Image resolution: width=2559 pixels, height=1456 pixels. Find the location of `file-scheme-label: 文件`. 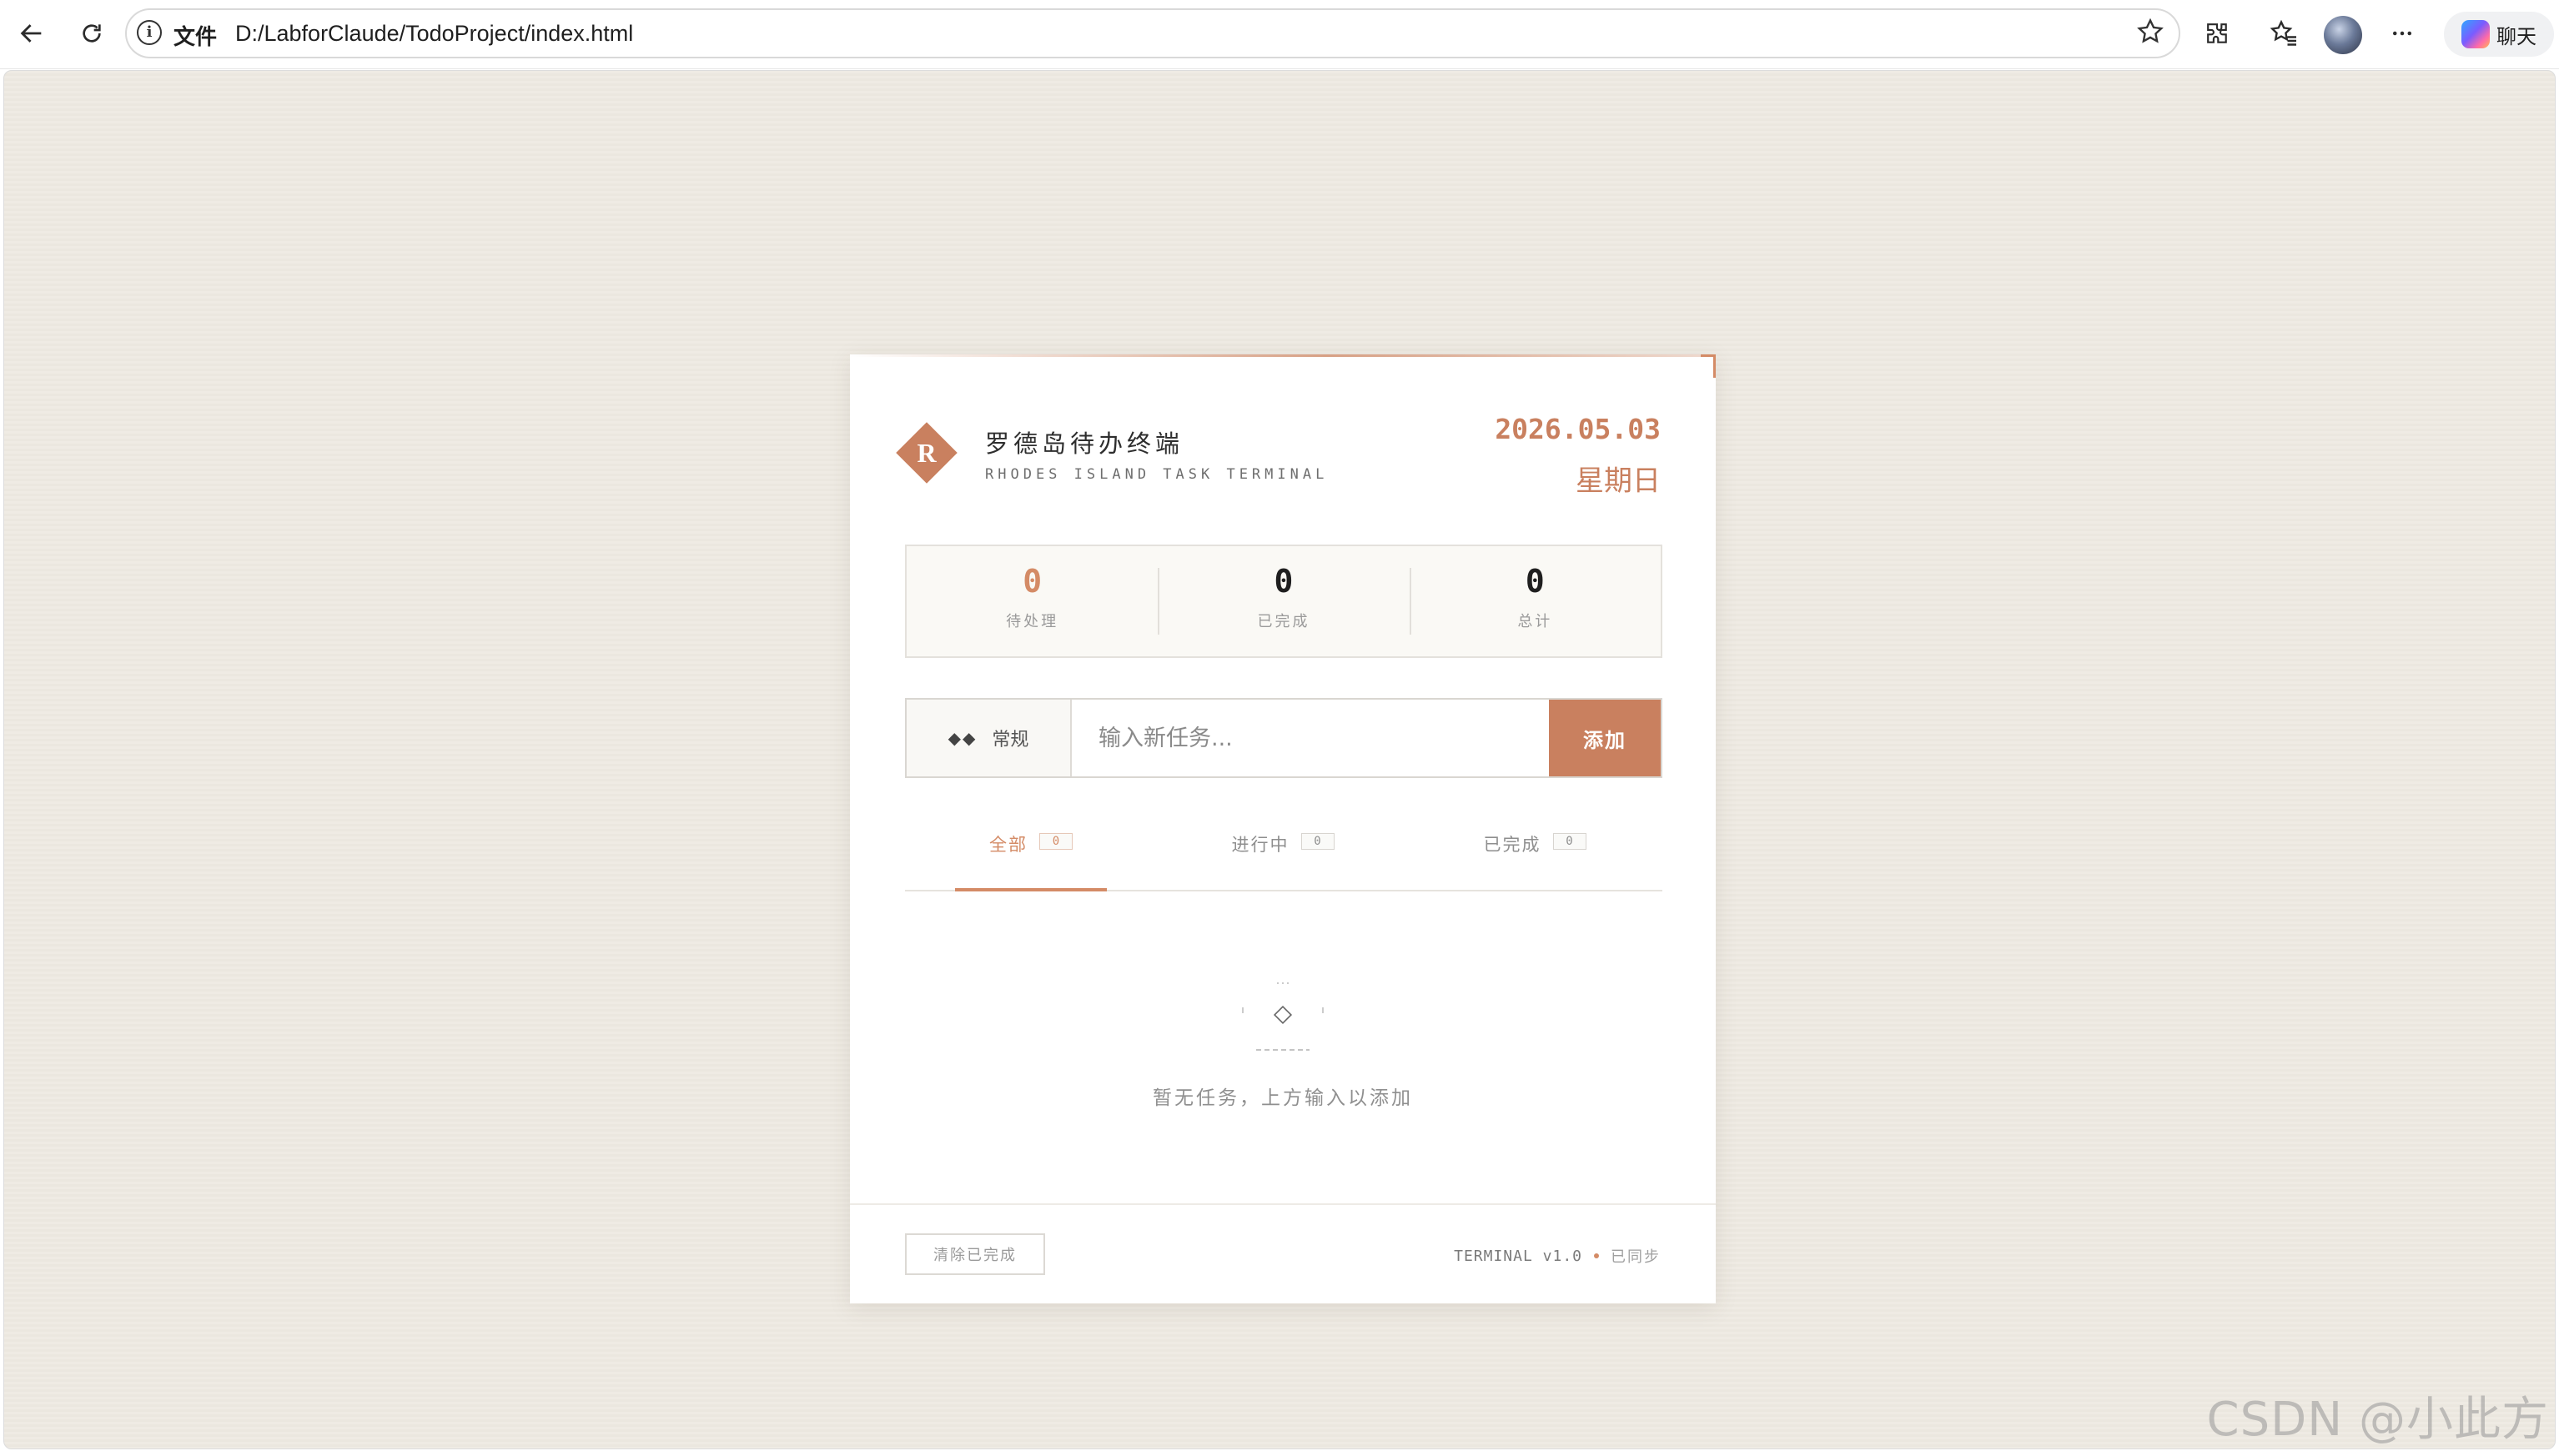

file-scheme-label: 文件 is located at coordinates (195, 37).